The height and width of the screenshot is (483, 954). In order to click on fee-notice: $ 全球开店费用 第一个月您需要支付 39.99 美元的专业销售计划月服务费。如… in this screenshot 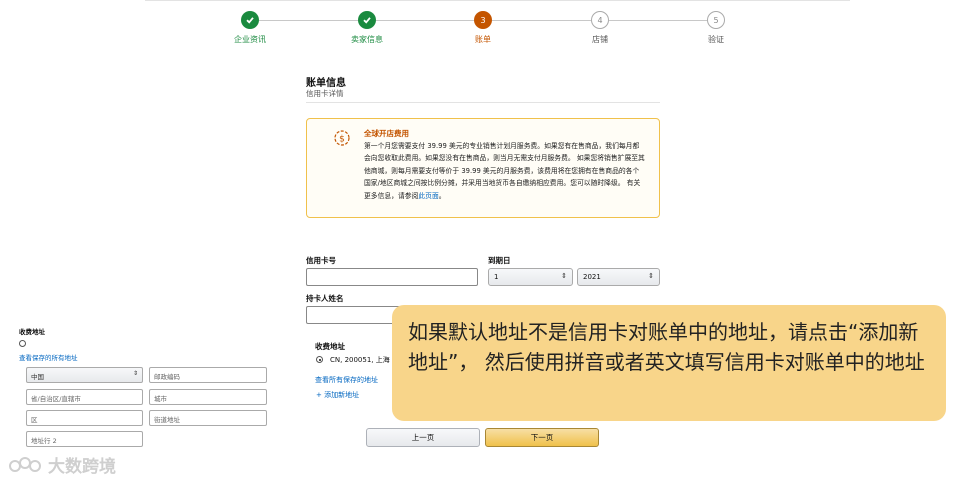, I will do `click(483, 168)`.